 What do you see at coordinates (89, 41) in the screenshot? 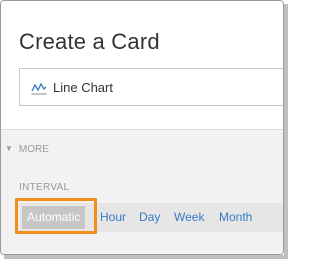
I see `page-title: Create a Card` at bounding box center [89, 41].